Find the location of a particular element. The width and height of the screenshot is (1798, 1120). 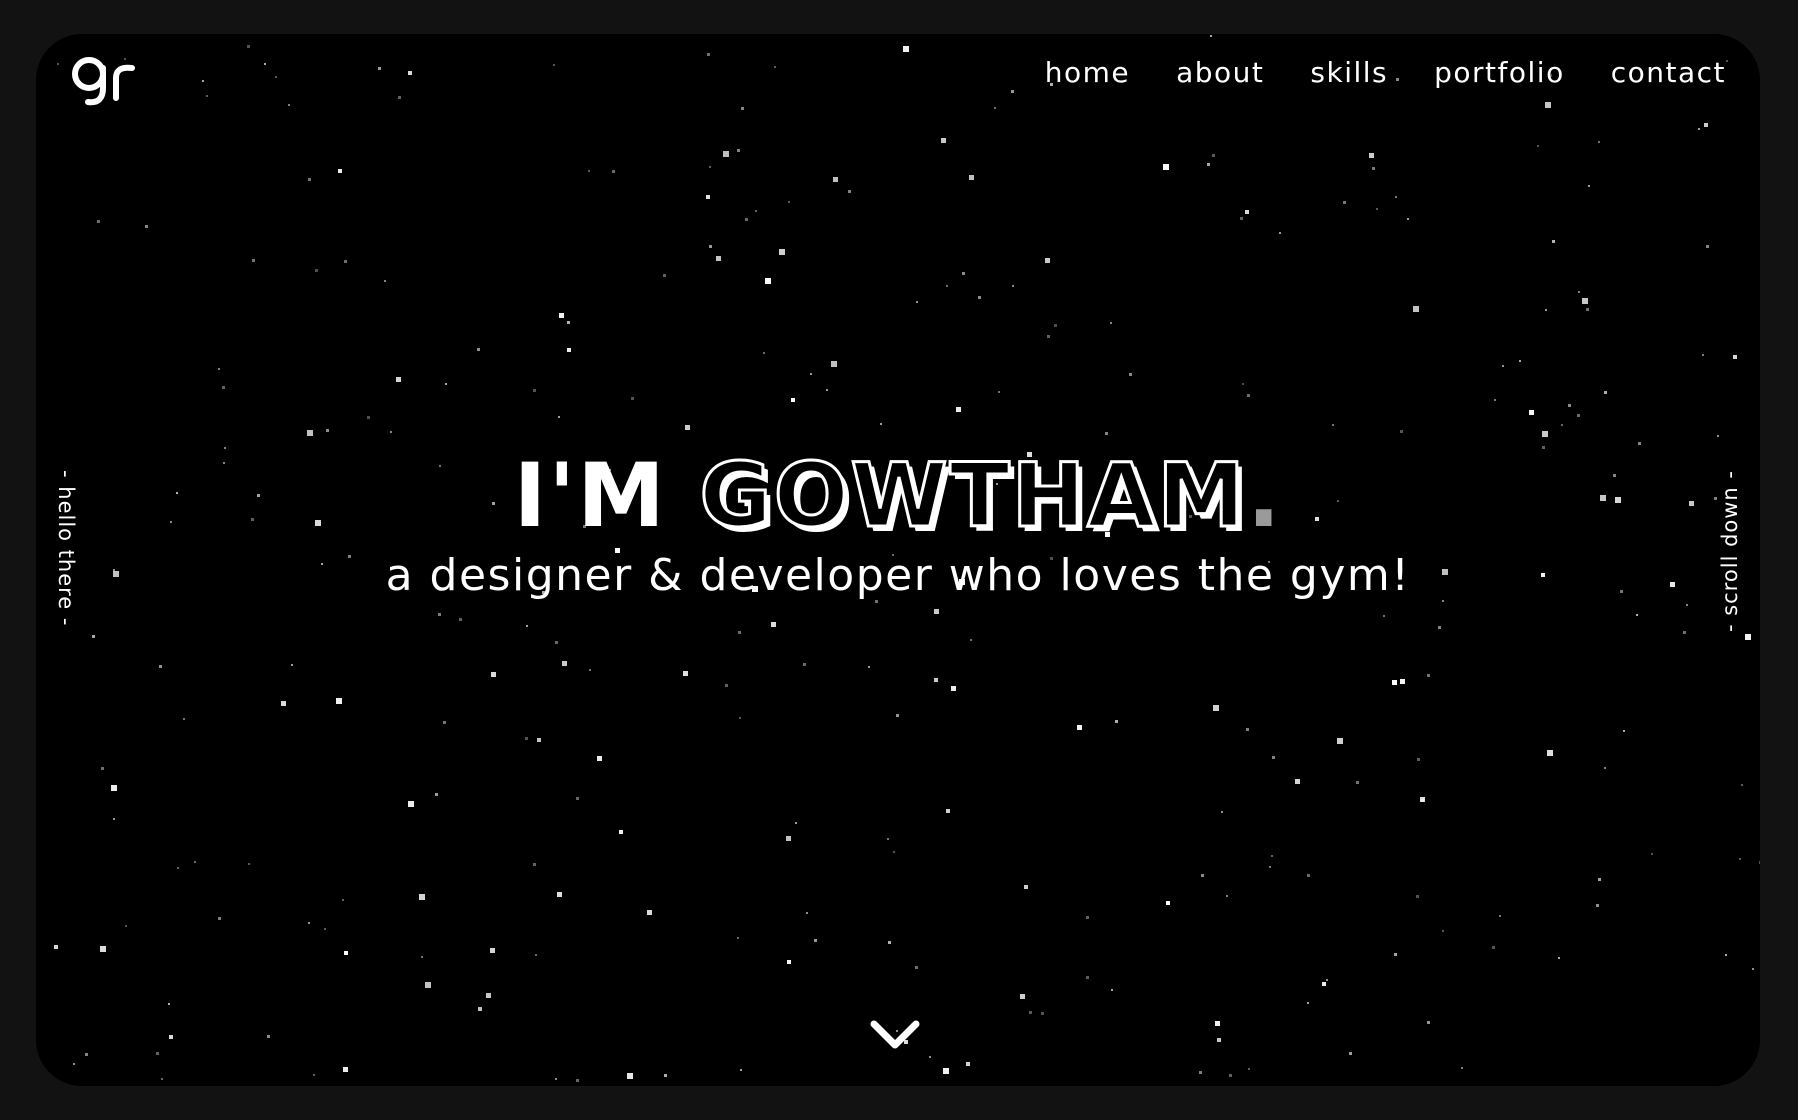

chevron-down-icon is located at coordinates (895, 1035).